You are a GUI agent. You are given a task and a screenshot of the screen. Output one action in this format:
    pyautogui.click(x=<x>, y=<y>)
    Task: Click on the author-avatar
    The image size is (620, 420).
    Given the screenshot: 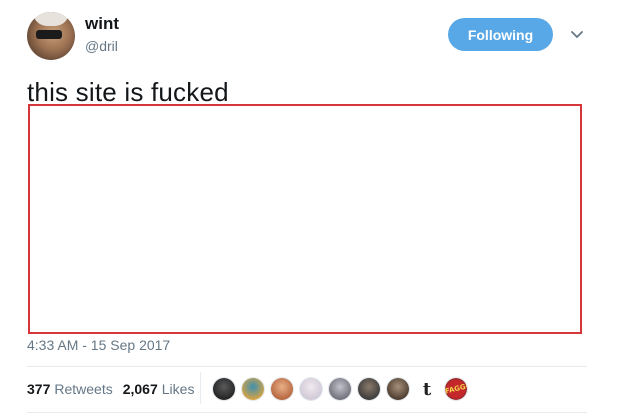 What is the action you would take?
    pyautogui.click(x=51, y=36)
    